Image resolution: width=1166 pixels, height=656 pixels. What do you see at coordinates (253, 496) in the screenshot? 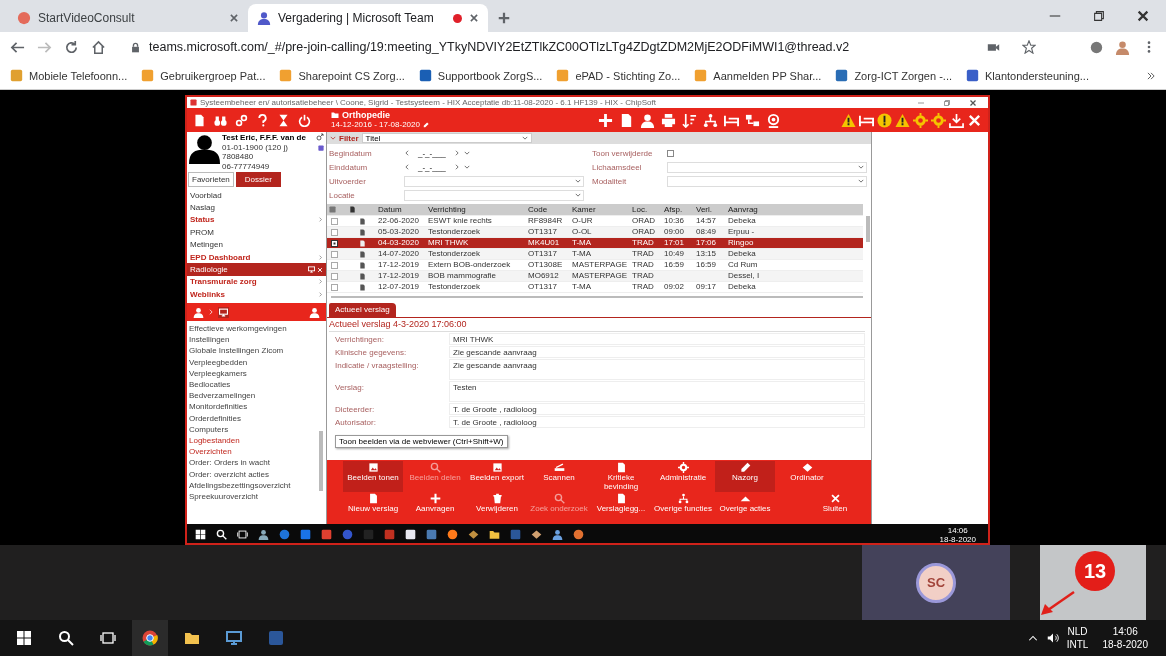
I see `list-item: Spreekuuroverzicht` at bounding box center [253, 496].